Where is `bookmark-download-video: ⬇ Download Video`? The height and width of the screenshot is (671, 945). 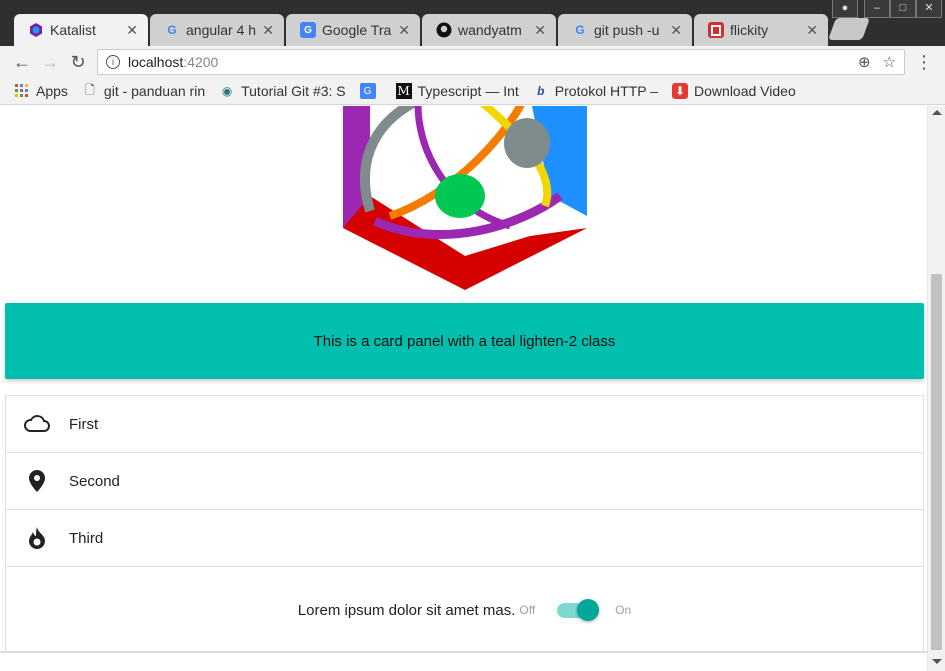 bookmark-download-video: ⬇ Download Video is located at coordinates (734, 91).